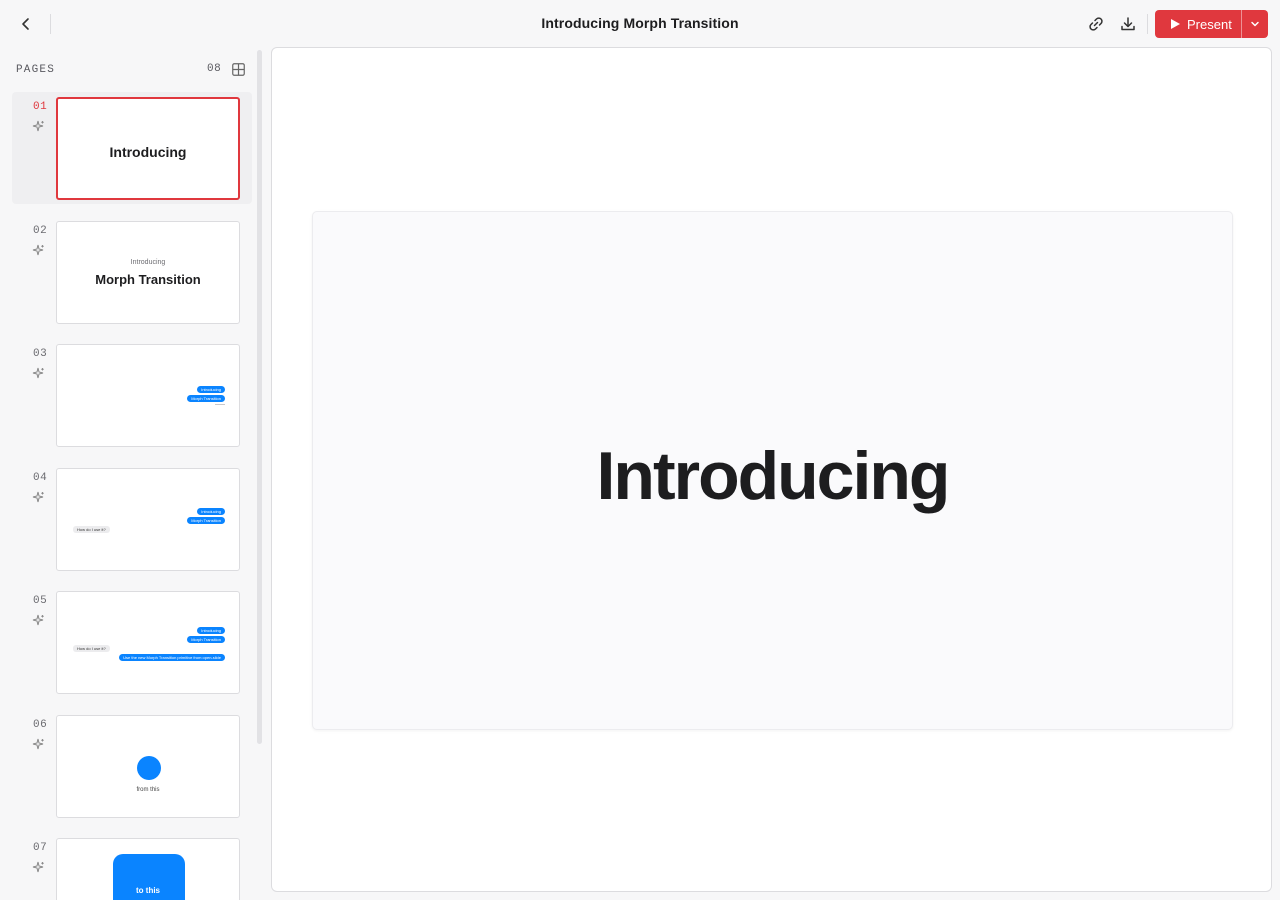 The height and width of the screenshot is (900, 1280). I want to click on download-button, so click(1128, 24).